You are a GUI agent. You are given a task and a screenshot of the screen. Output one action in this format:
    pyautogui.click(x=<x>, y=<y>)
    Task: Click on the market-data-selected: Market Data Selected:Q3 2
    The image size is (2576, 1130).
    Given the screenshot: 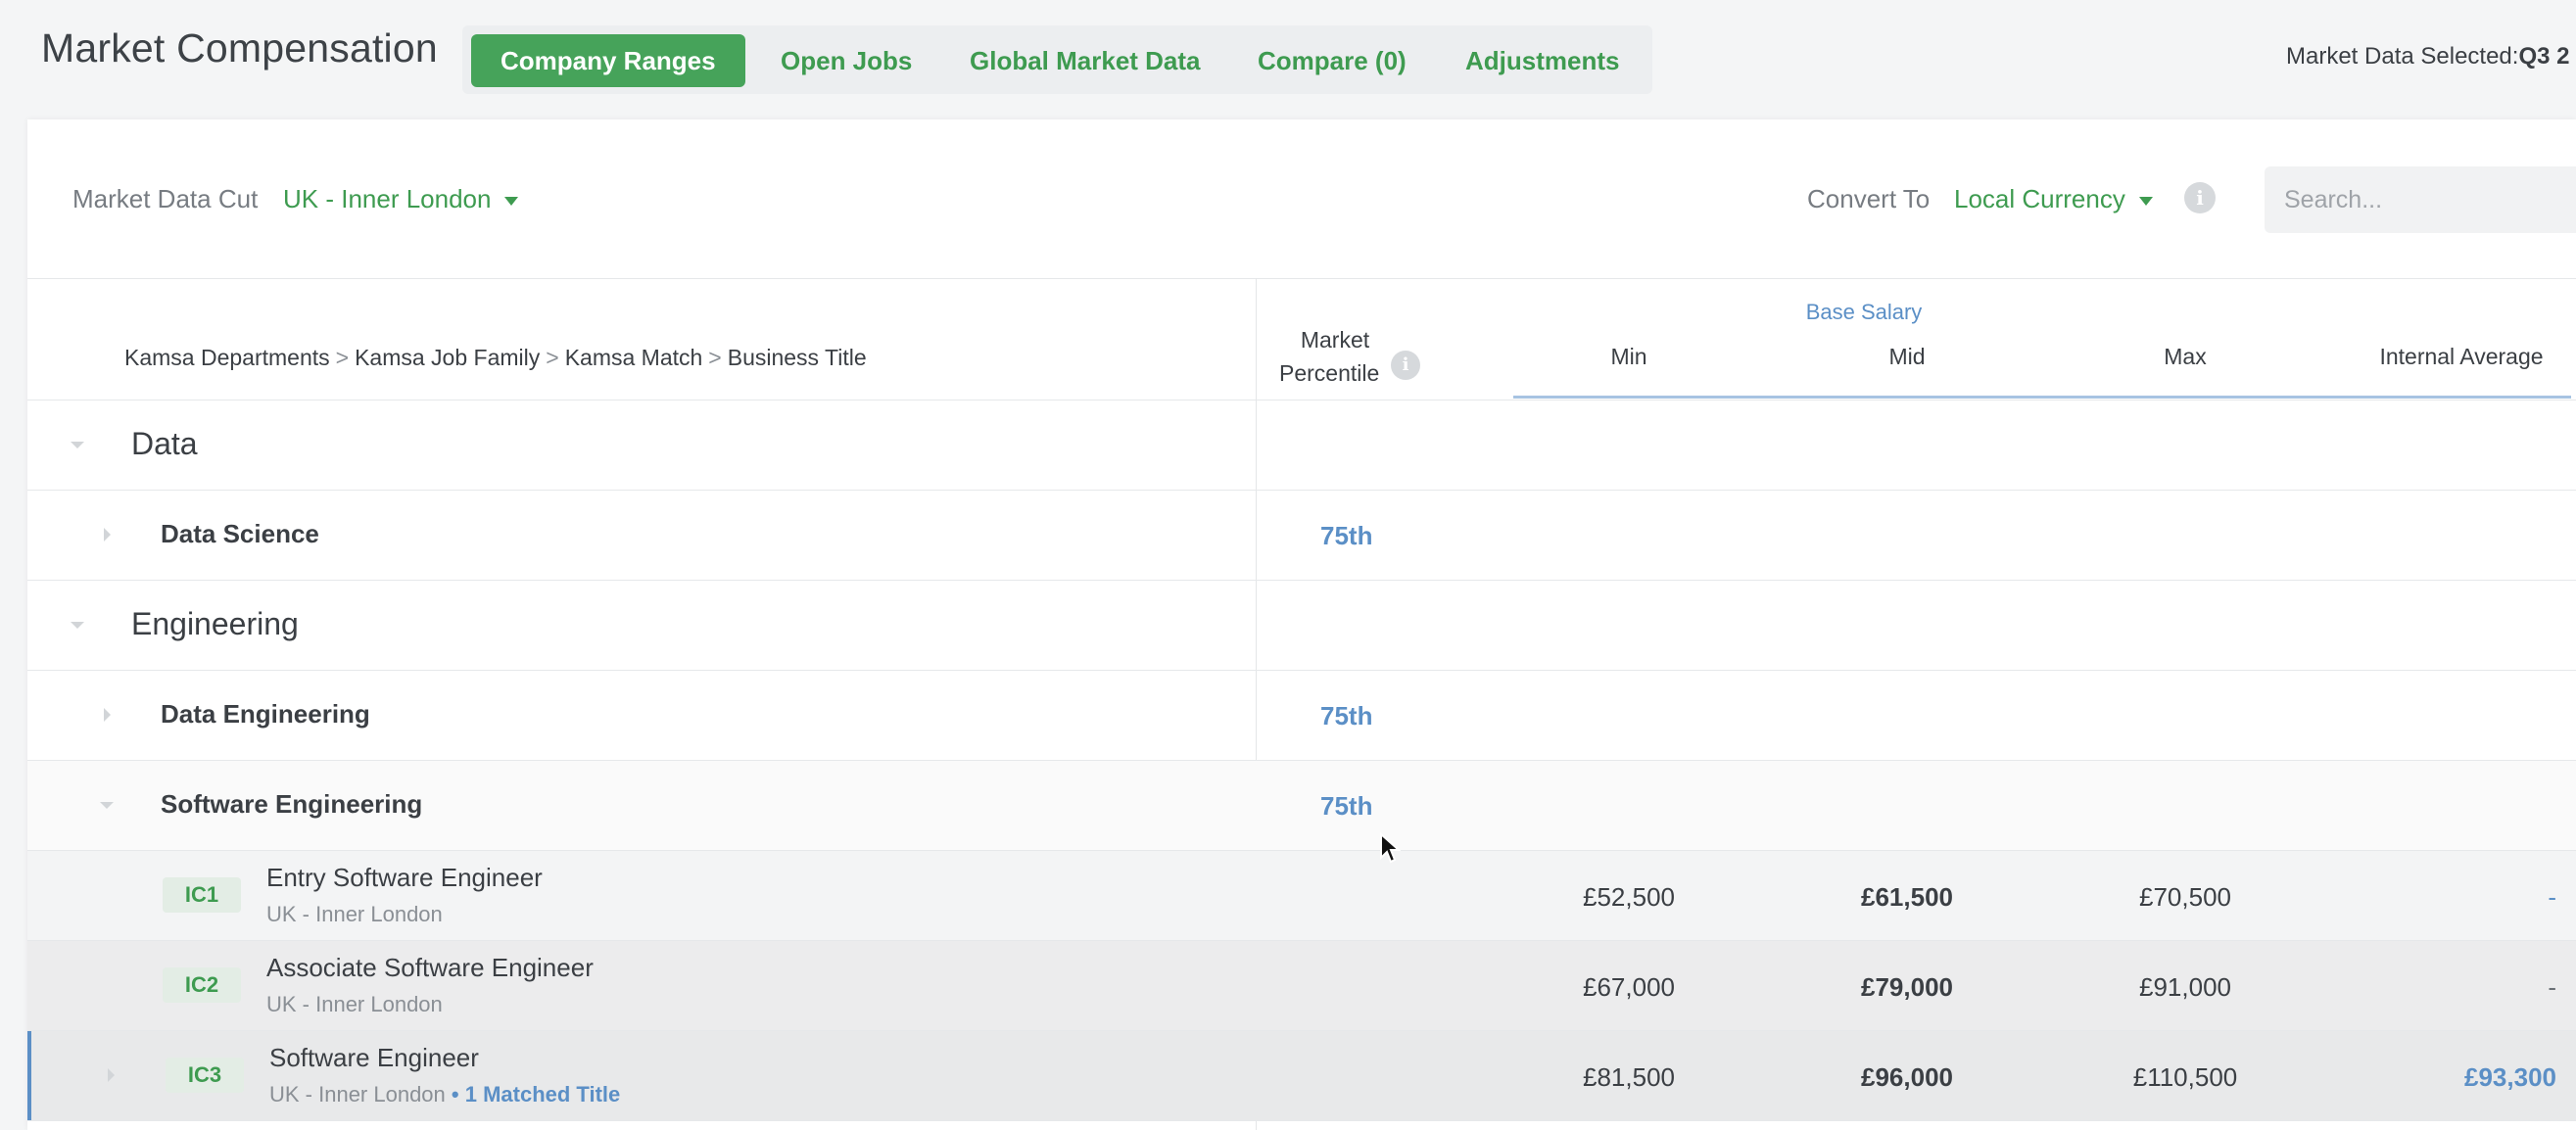 What is the action you would take?
    pyautogui.click(x=2428, y=57)
    